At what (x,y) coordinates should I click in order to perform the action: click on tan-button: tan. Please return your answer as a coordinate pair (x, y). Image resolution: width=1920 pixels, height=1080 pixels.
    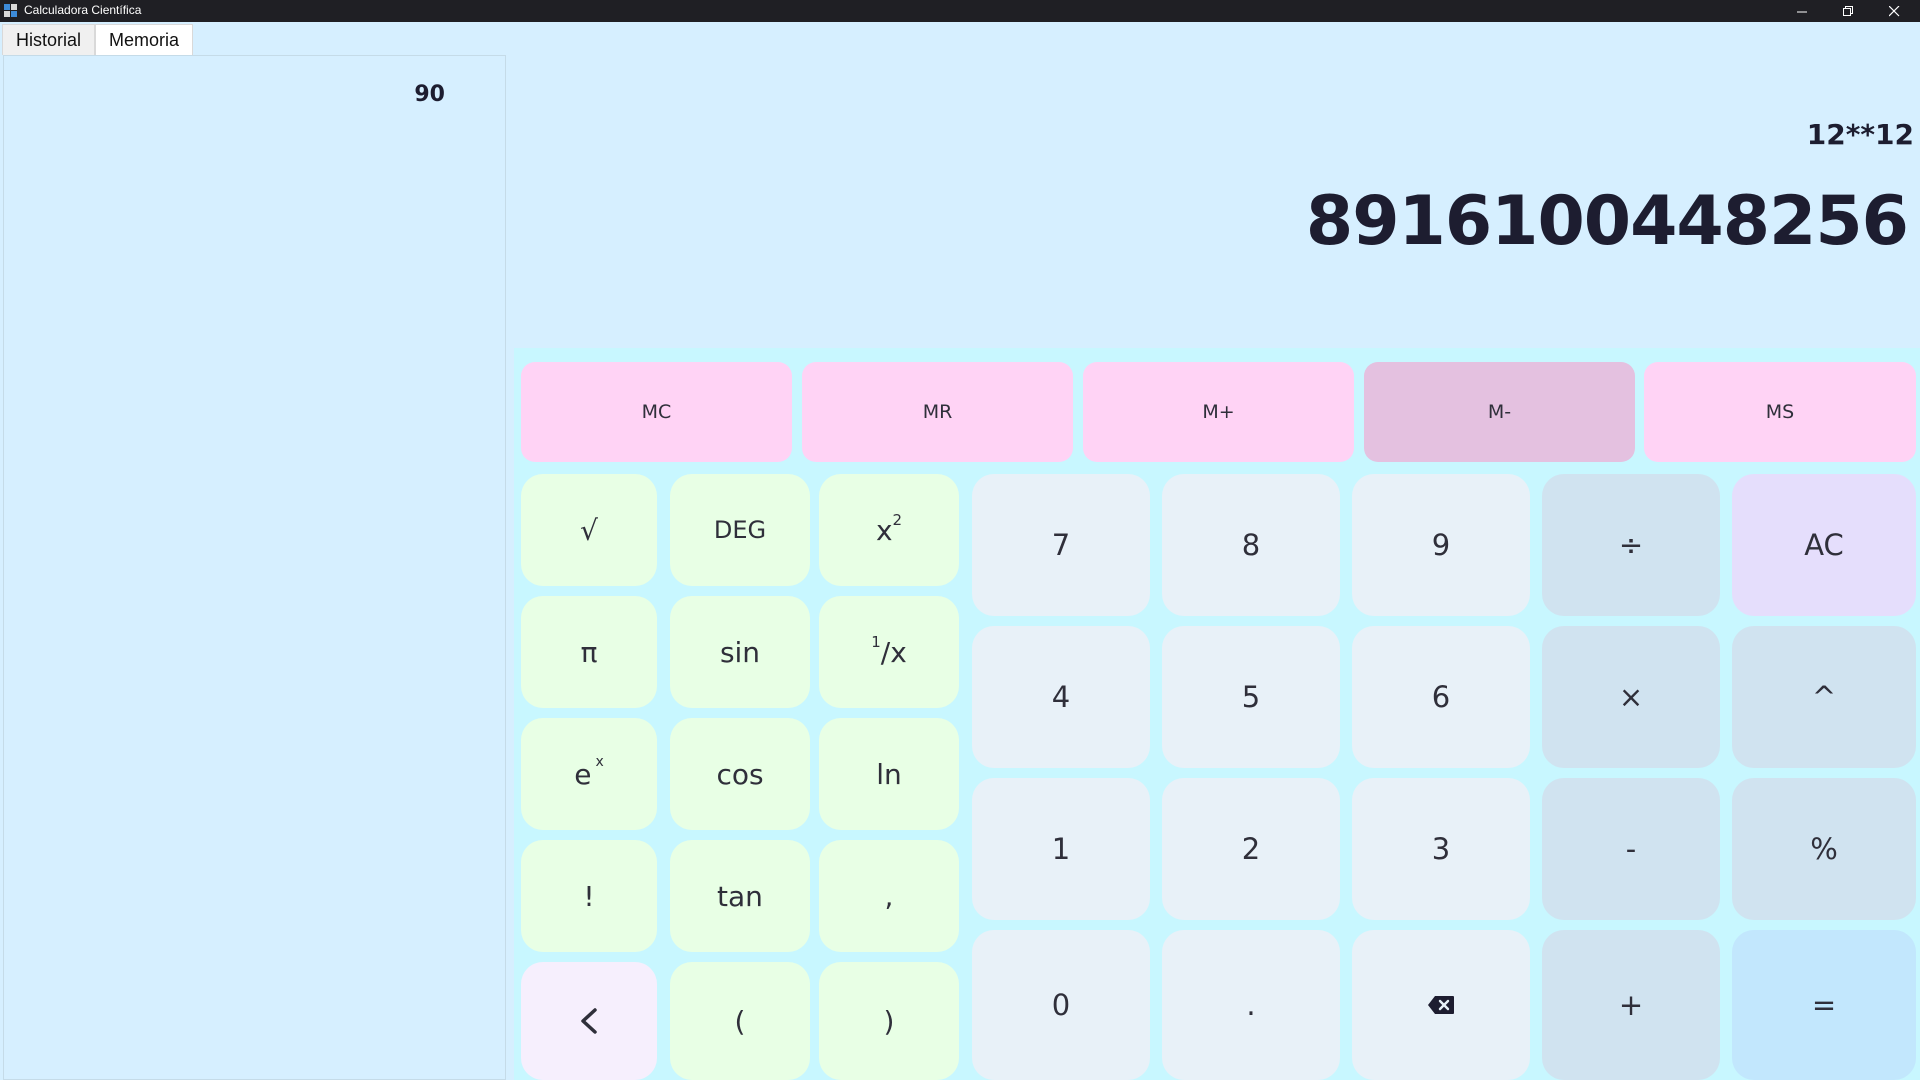
    Looking at the image, I should click on (740, 896).